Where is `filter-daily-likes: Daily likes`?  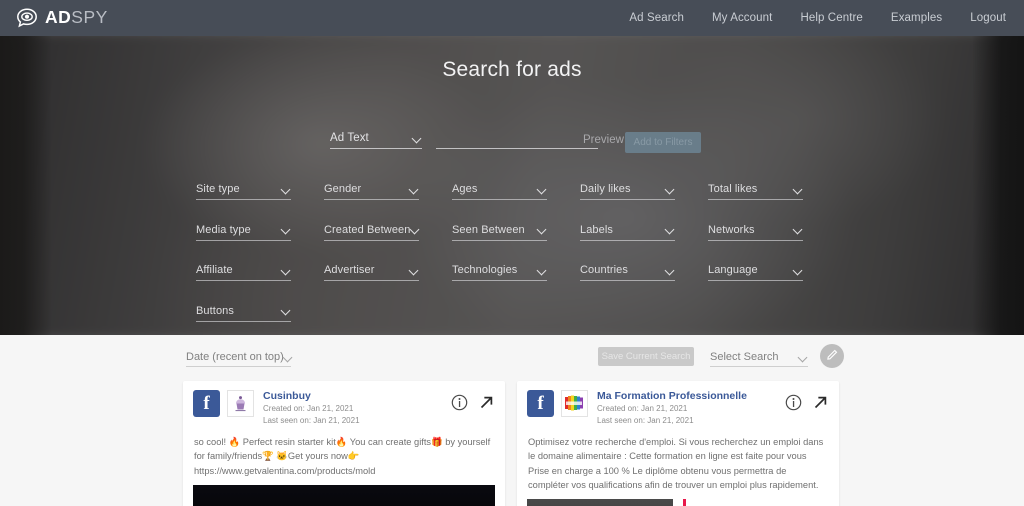 filter-daily-likes: Daily likes is located at coordinates (644, 189).